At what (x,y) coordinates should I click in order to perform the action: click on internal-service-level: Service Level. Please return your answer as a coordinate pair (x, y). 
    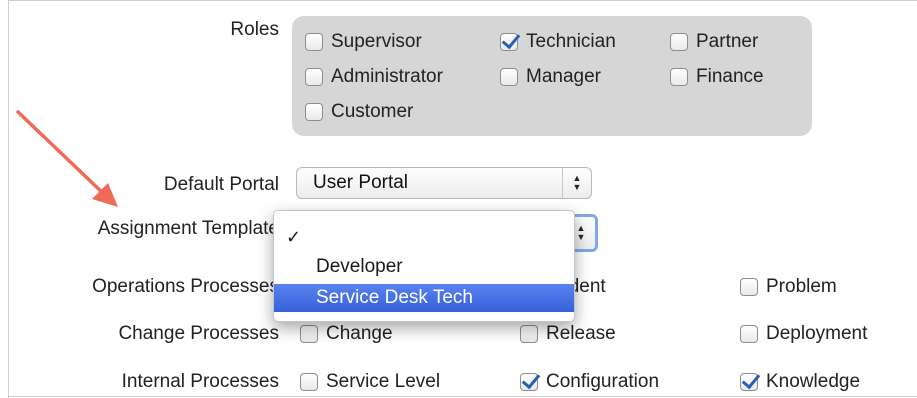
    Looking at the image, I should click on (370, 382).